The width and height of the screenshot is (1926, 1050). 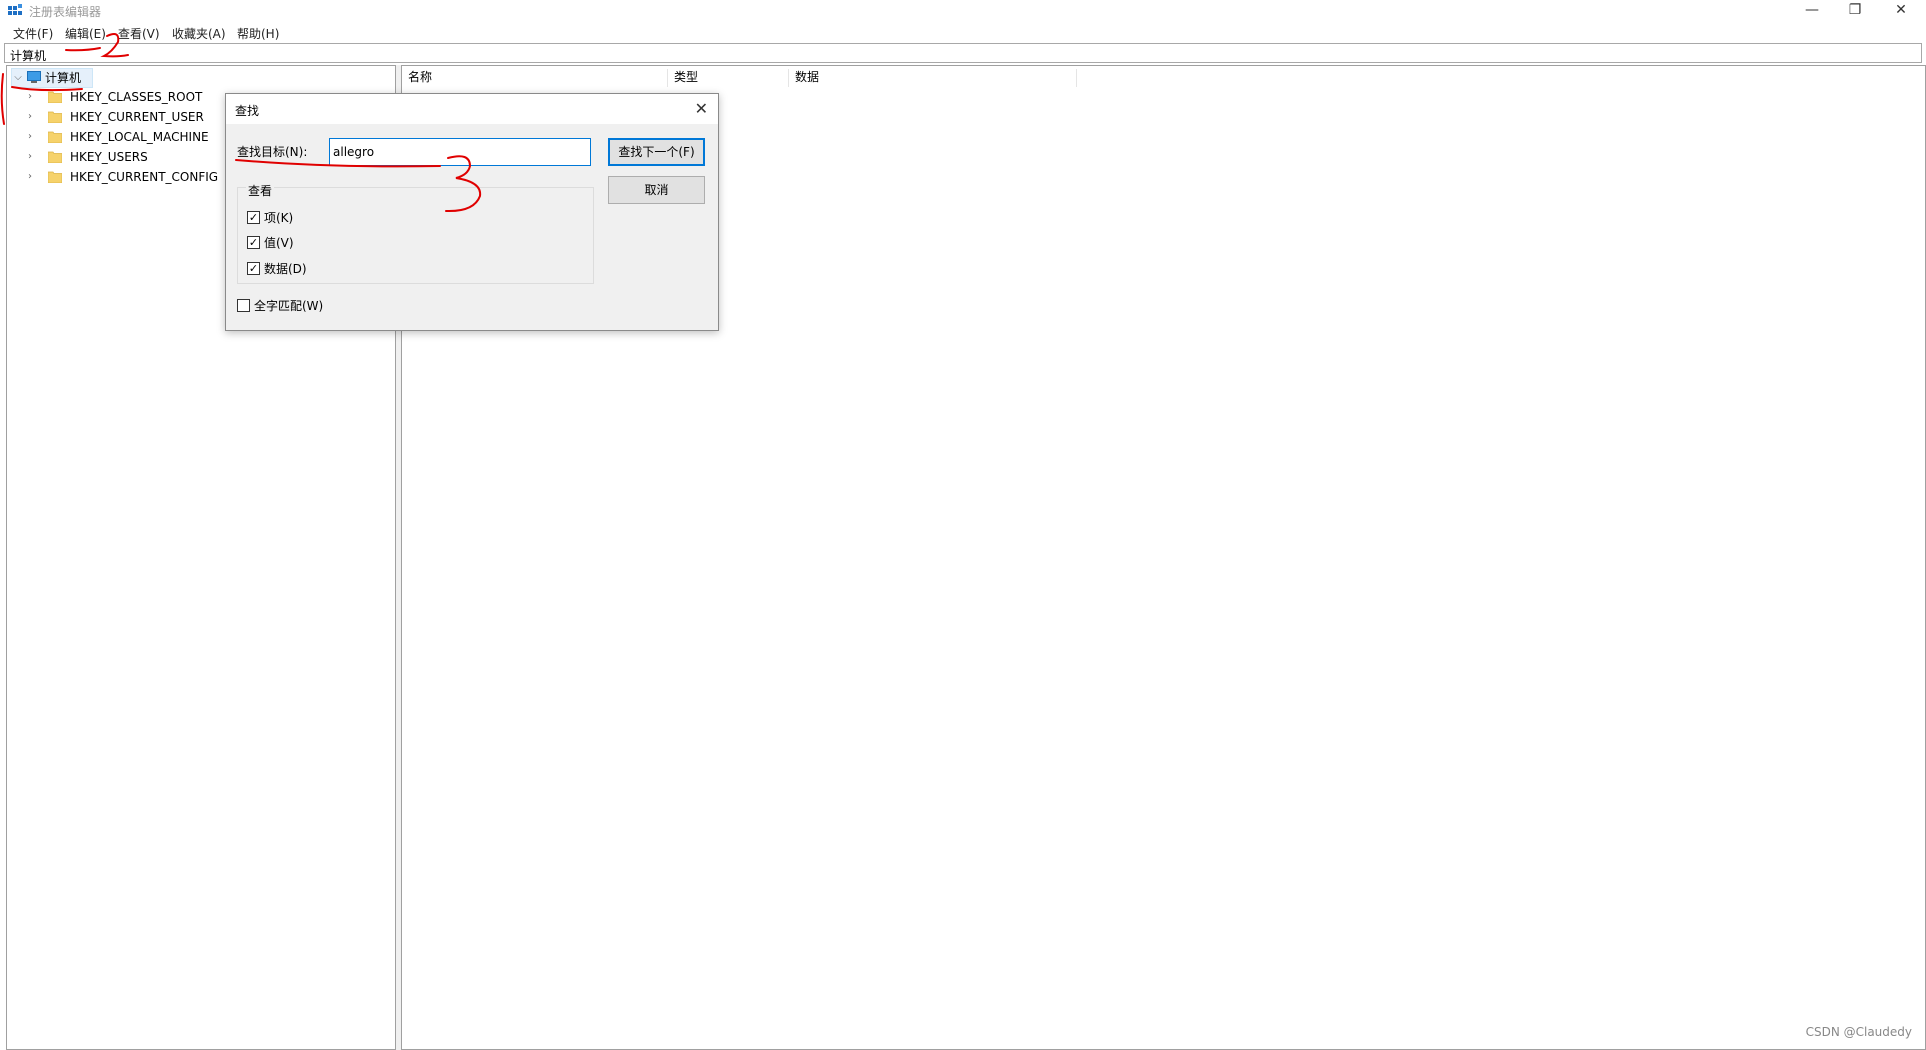 What do you see at coordinates (472, 109) in the screenshot?
I see `dialog-title-bar: 查找 ✕` at bounding box center [472, 109].